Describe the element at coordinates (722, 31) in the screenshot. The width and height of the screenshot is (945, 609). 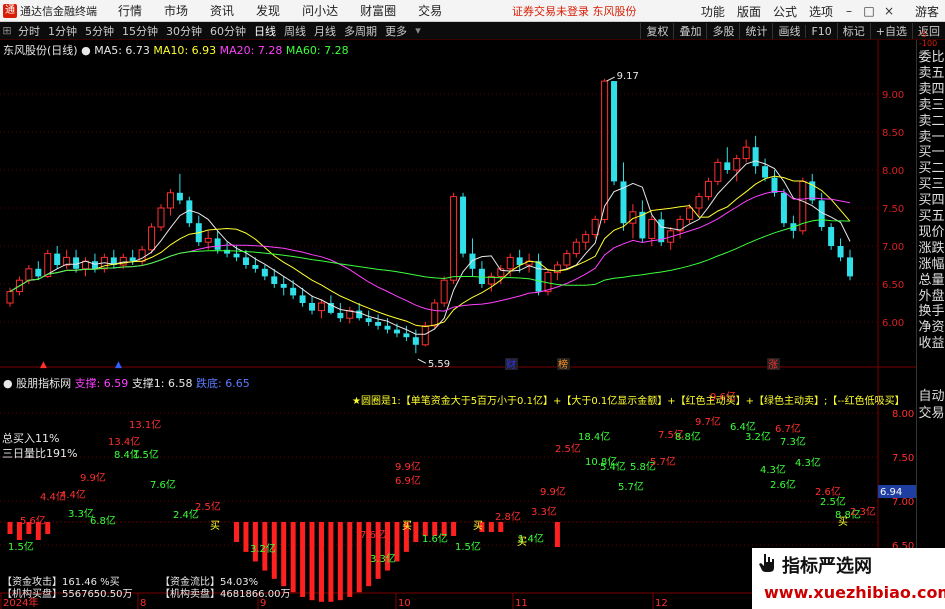
I see `multi-stock-button: 多股` at that location.